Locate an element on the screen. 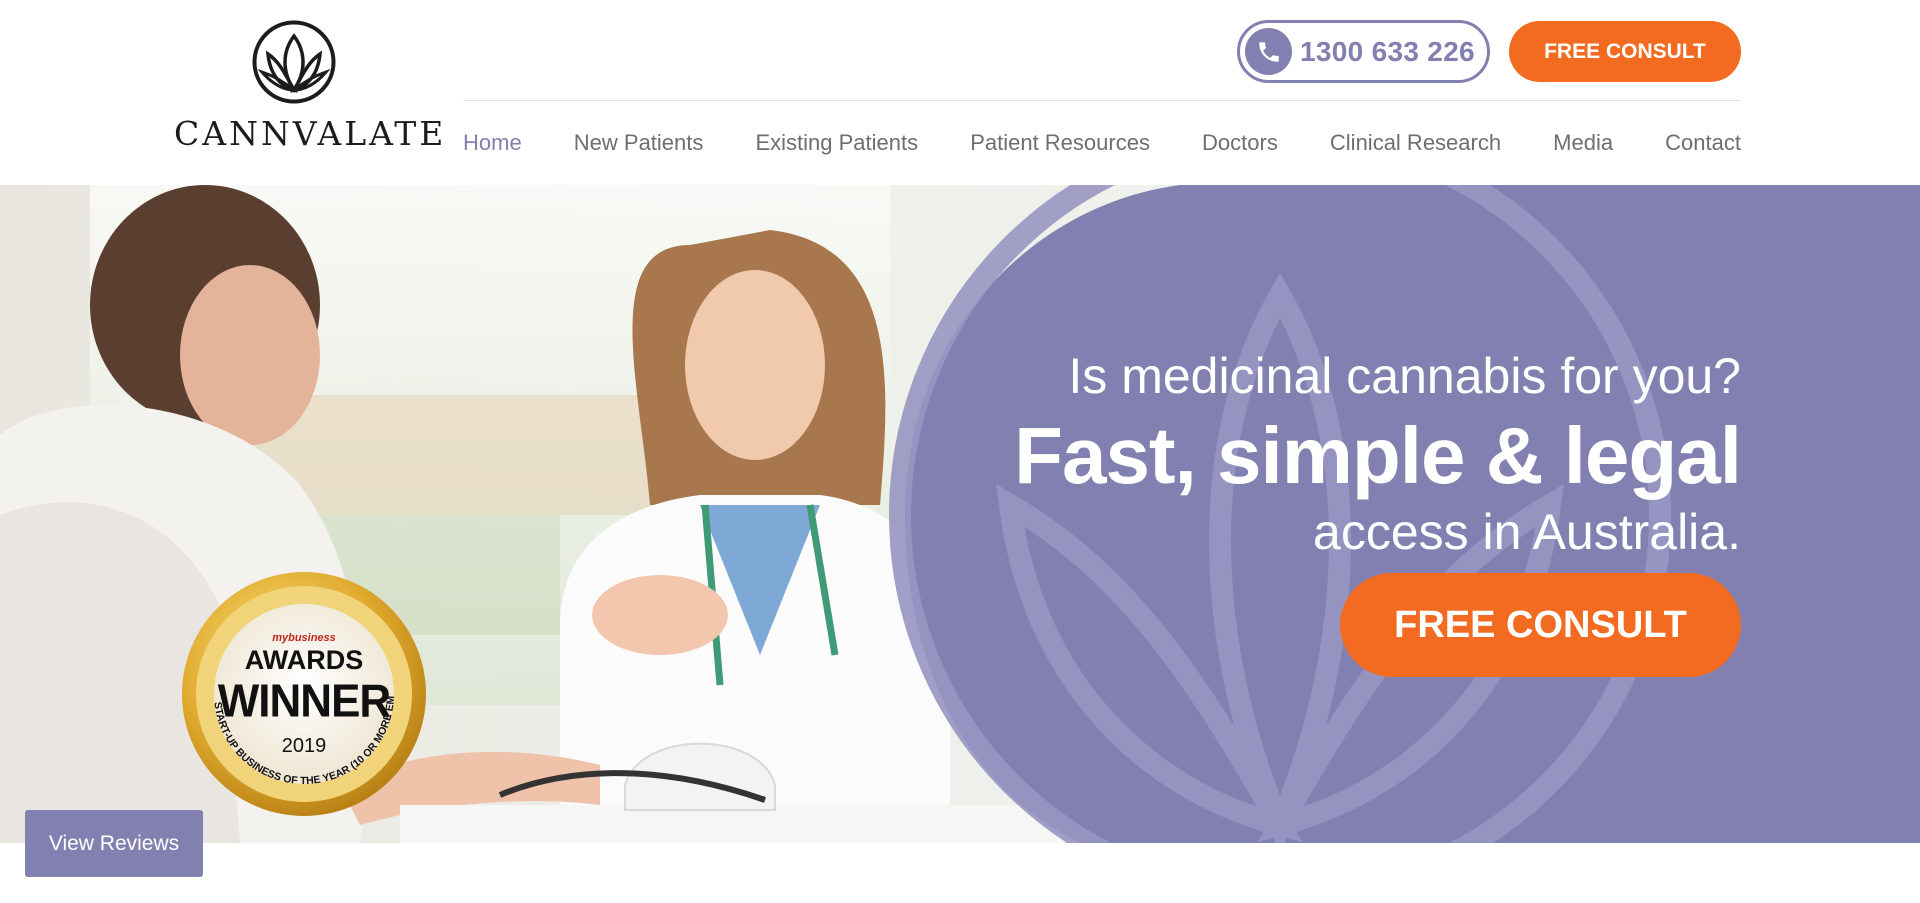  hero-free-consult-button: FREE CONSULT is located at coordinates (1540, 625).